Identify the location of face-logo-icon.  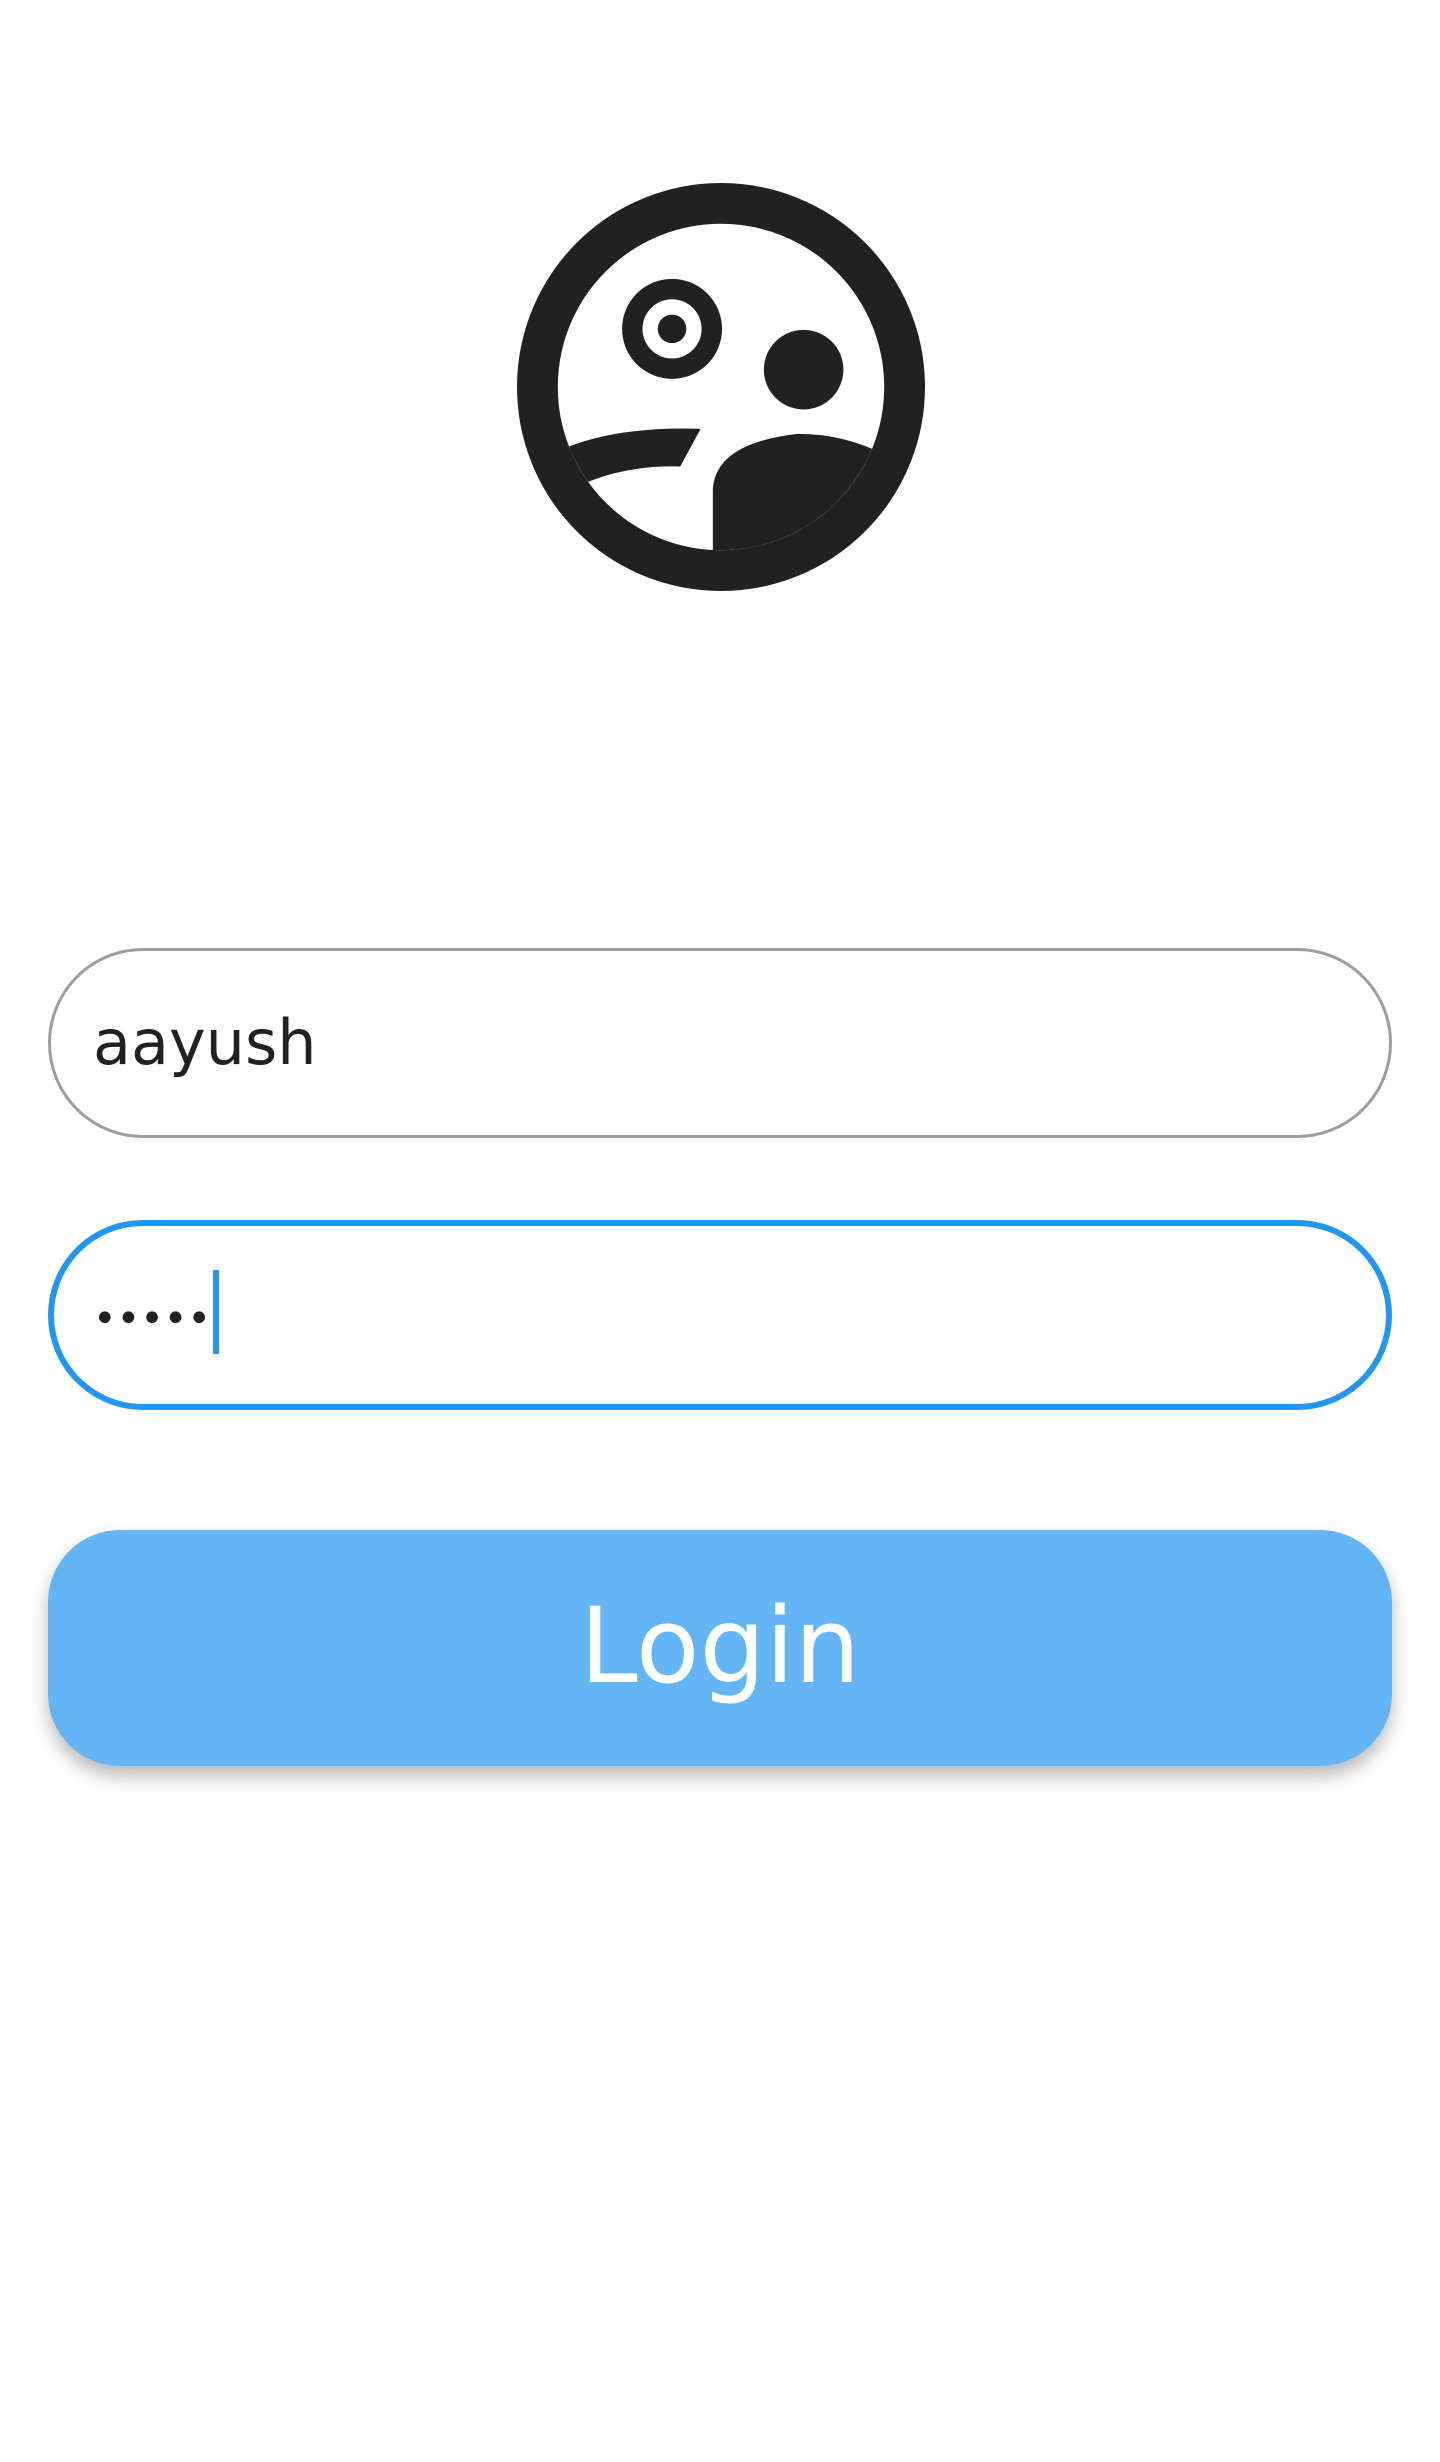
(721, 387).